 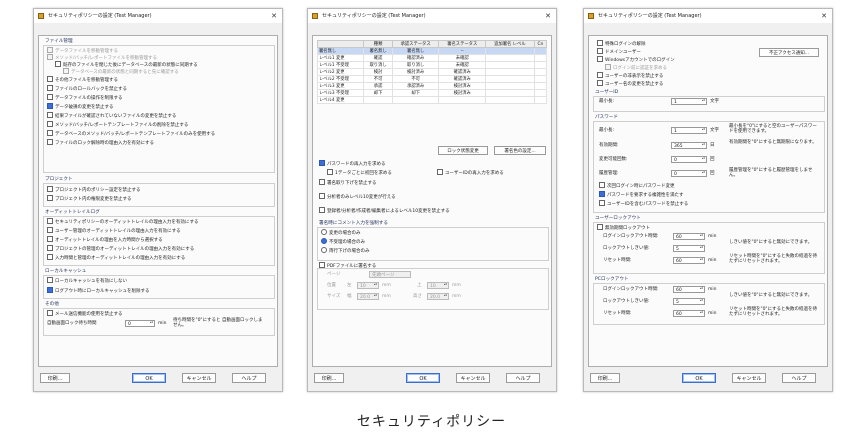 What do you see at coordinates (80, 107) in the screenshot?
I see `checkbox-row: データ破損の変更を禁止する` at bounding box center [80, 107].